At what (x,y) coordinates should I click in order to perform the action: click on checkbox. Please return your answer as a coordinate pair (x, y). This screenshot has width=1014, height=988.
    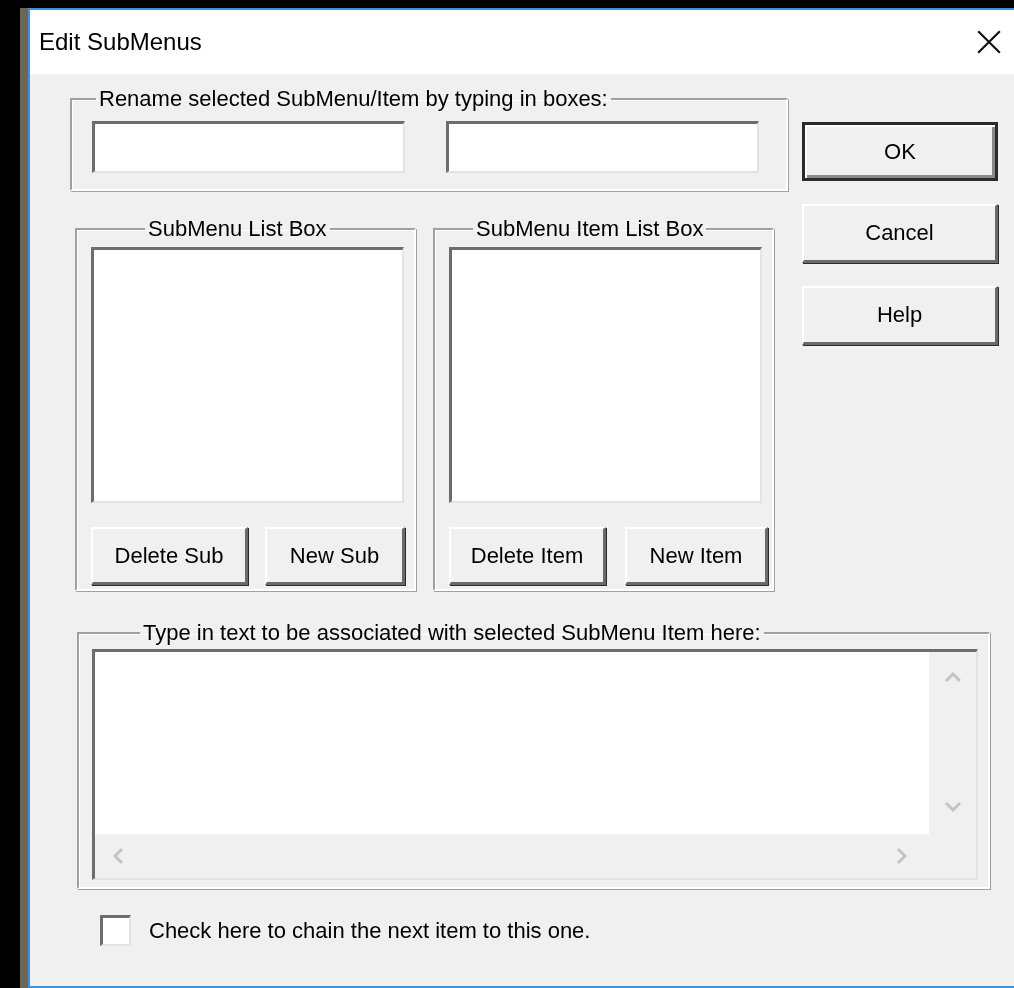
    Looking at the image, I should click on (115, 930).